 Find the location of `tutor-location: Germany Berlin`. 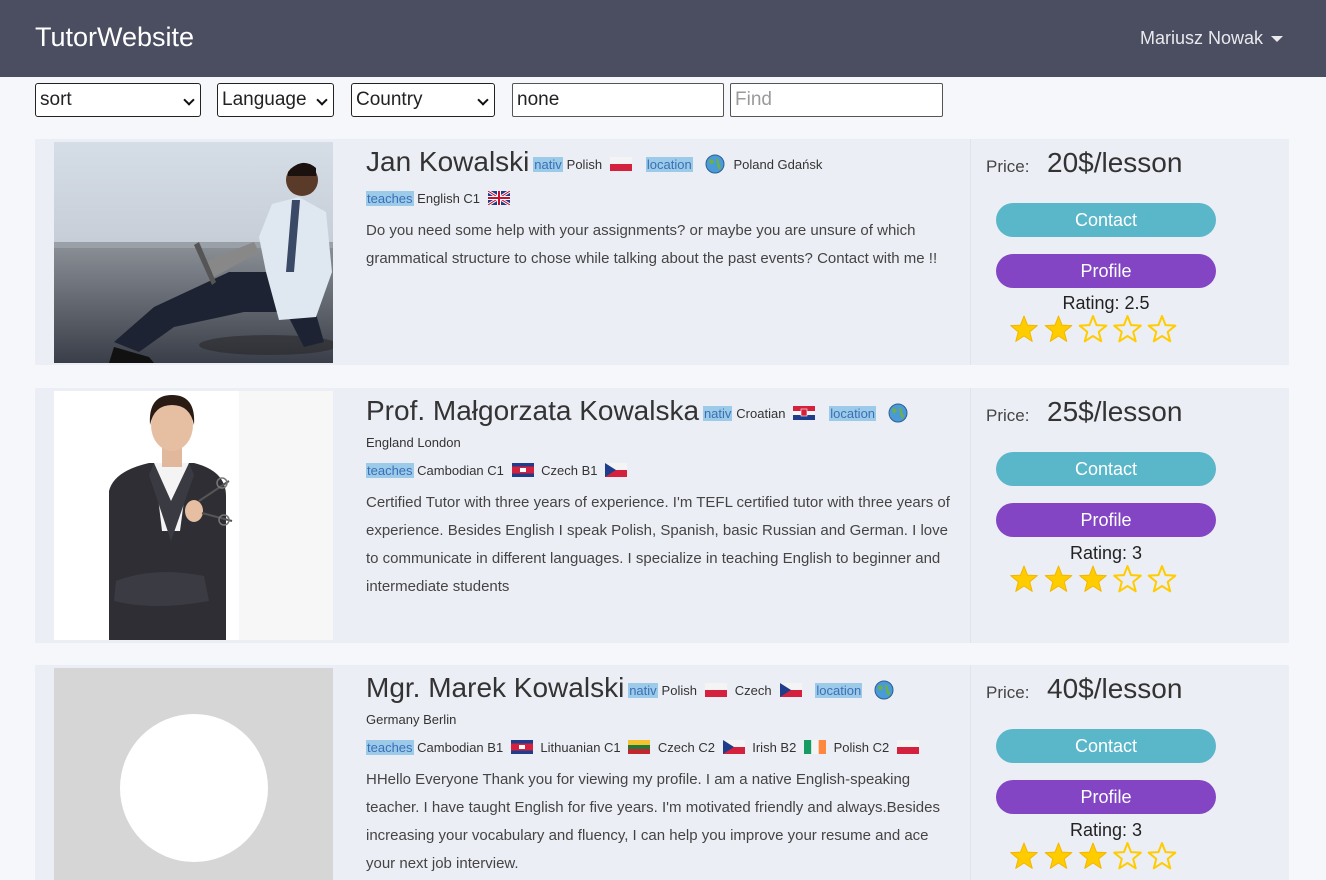

tutor-location: Germany Berlin is located at coordinates (411, 719).